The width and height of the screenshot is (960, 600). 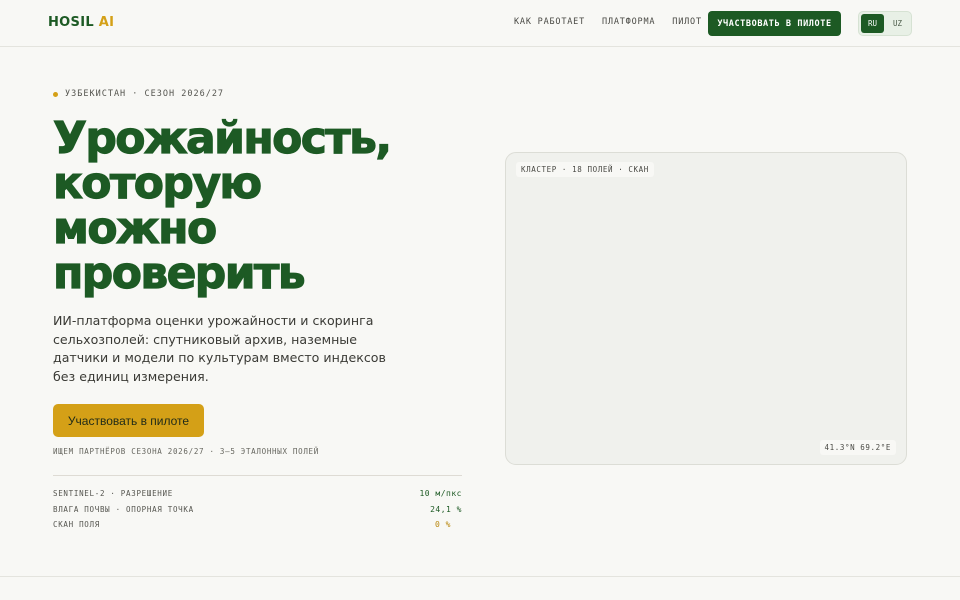 What do you see at coordinates (885, 23) in the screenshot?
I see `language-switcher: RU UZ` at bounding box center [885, 23].